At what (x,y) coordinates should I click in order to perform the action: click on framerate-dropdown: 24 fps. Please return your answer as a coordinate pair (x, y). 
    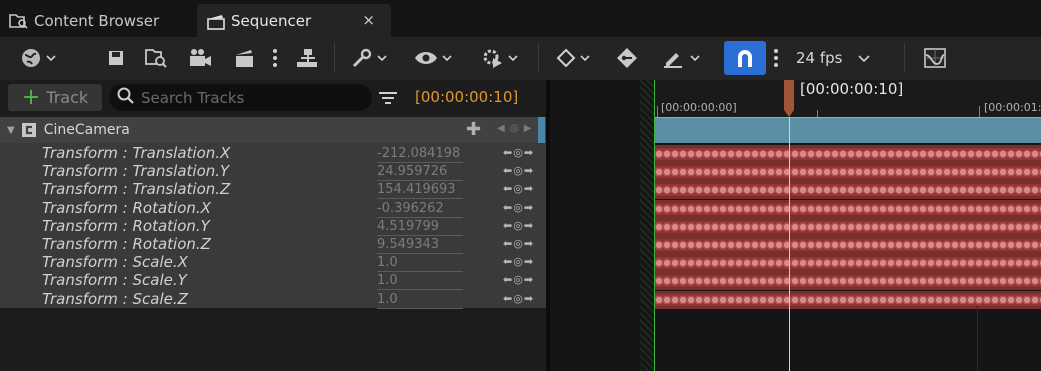
    Looking at the image, I should click on (838, 58).